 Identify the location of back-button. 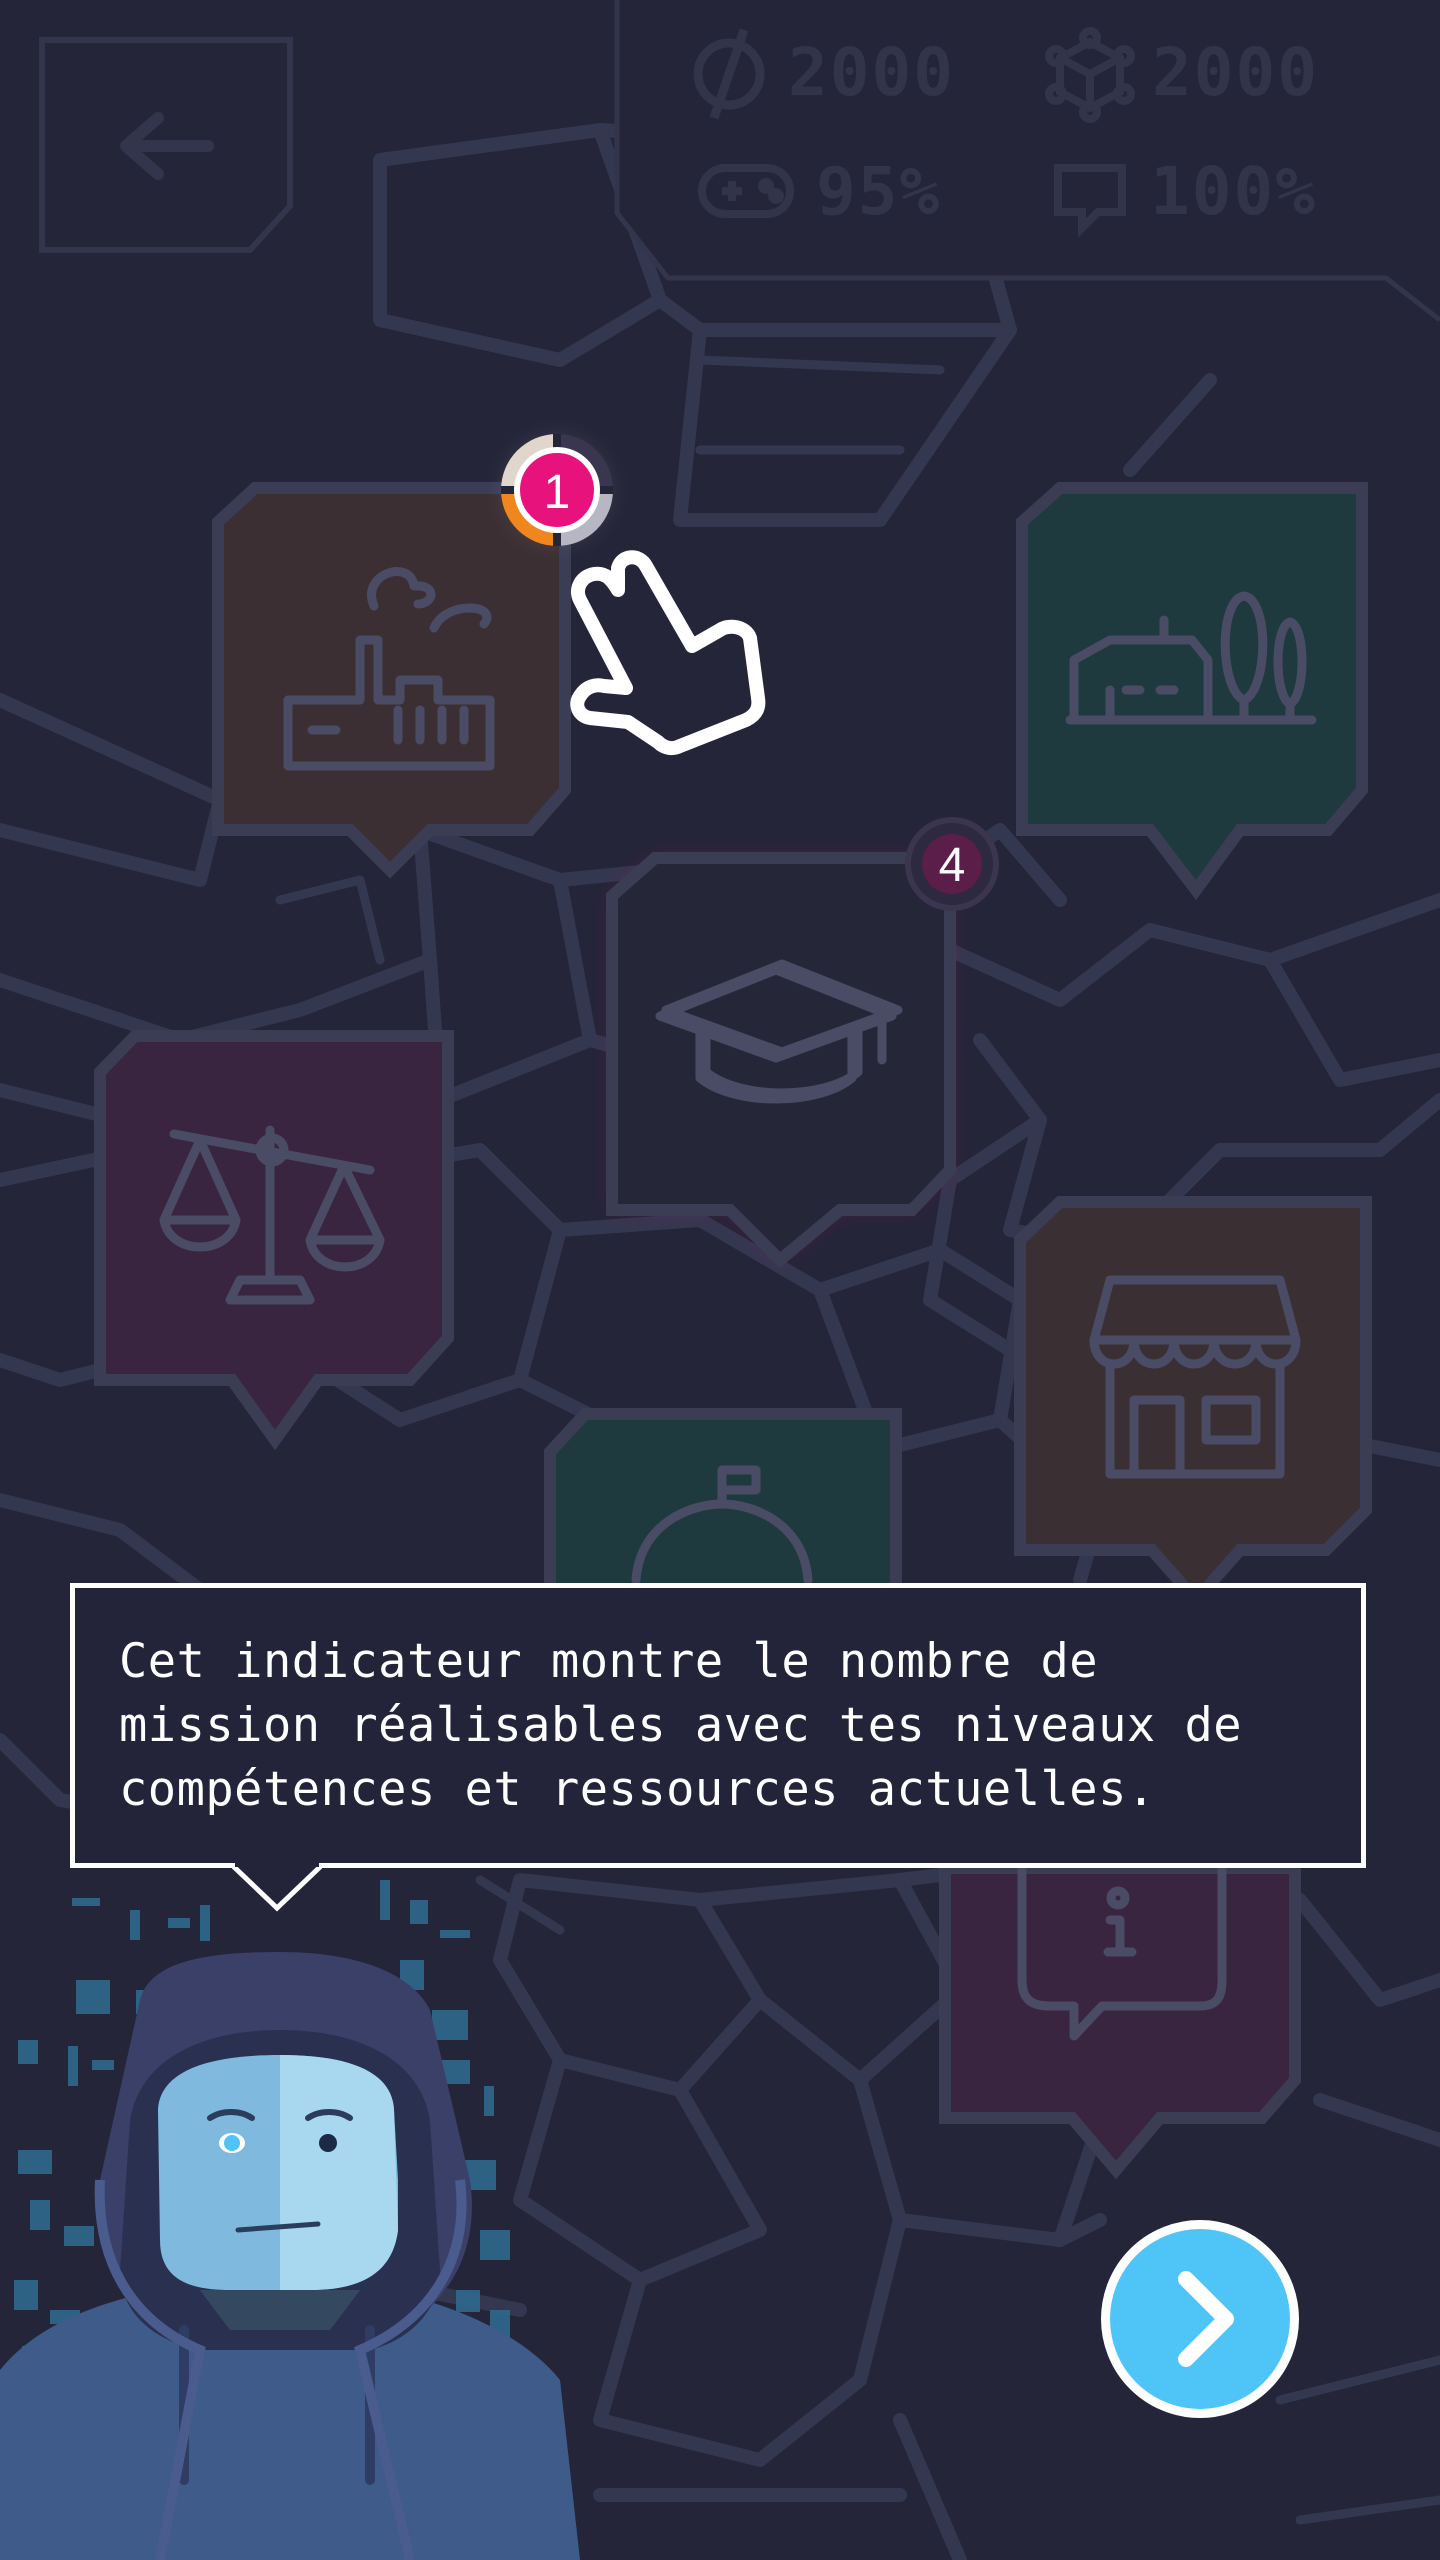
(166, 145).